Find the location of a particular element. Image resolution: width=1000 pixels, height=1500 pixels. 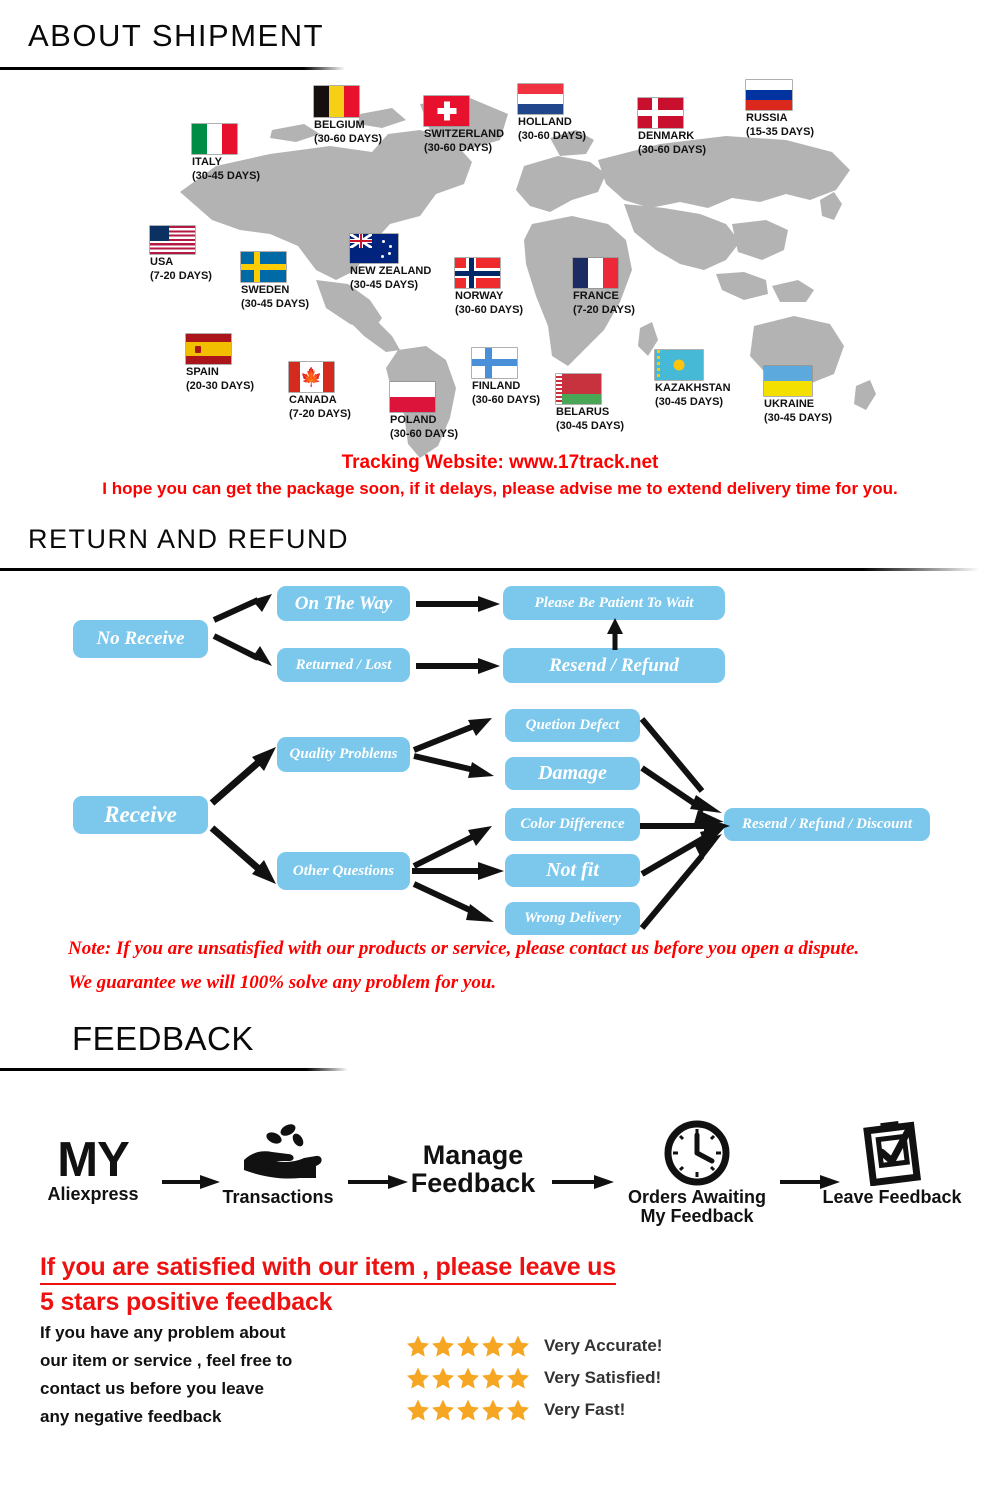

kazakhstan-flag is located at coordinates (679, 365).